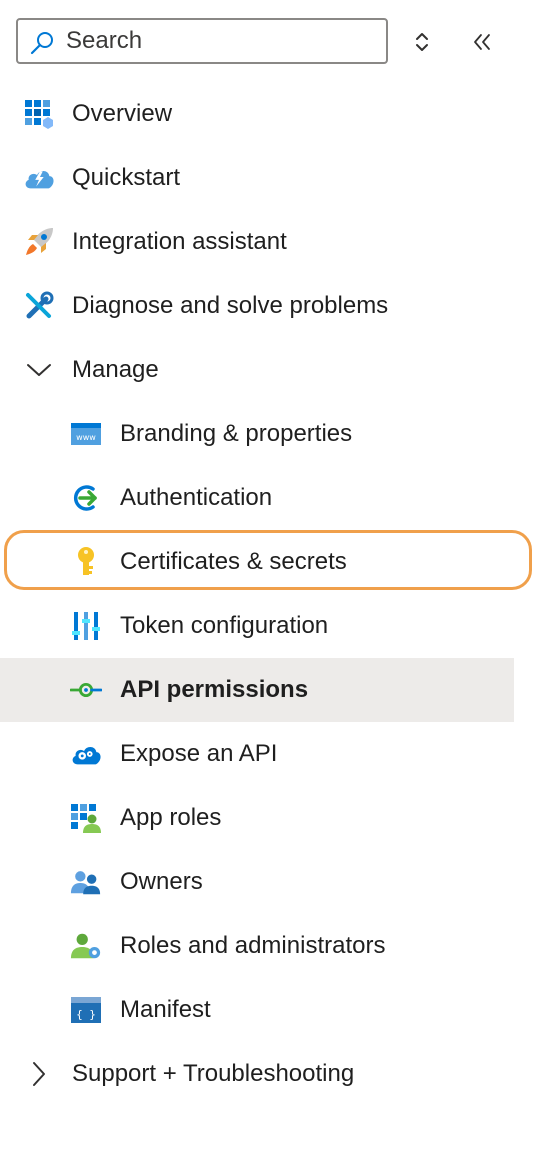 The height and width of the screenshot is (1156, 542). What do you see at coordinates (199, 753) in the screenshot?
I see `nav-item-label: Expose an API` at bounding box center [199, 753].